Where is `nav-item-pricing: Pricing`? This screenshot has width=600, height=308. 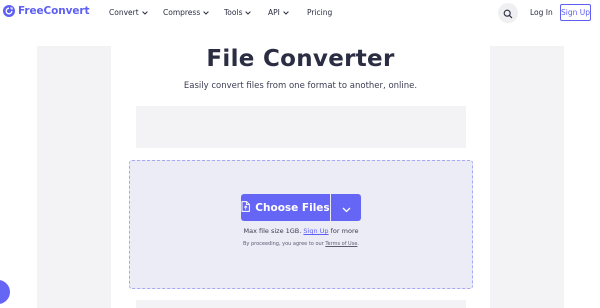 nav-item-pricing: Pricing is located at coordinates (319, 12).